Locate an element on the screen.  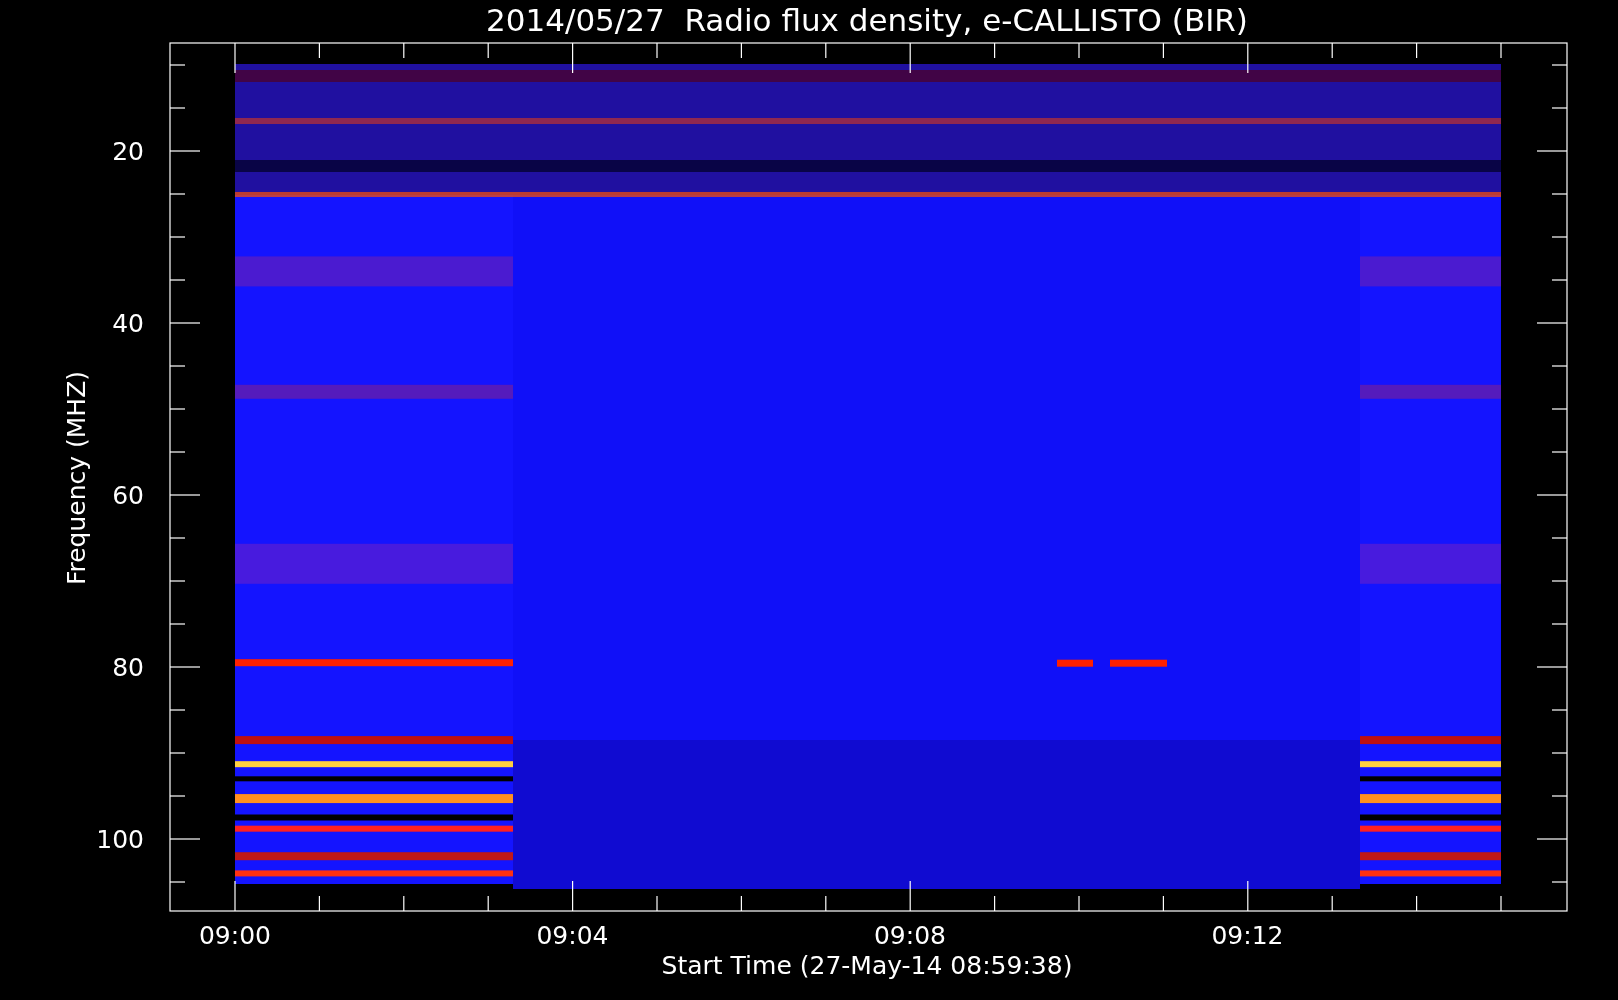
chart-title: 2014/05/27 Radio flux density, e-CALLISTO (BIR) is located at coordinates (867, 20).